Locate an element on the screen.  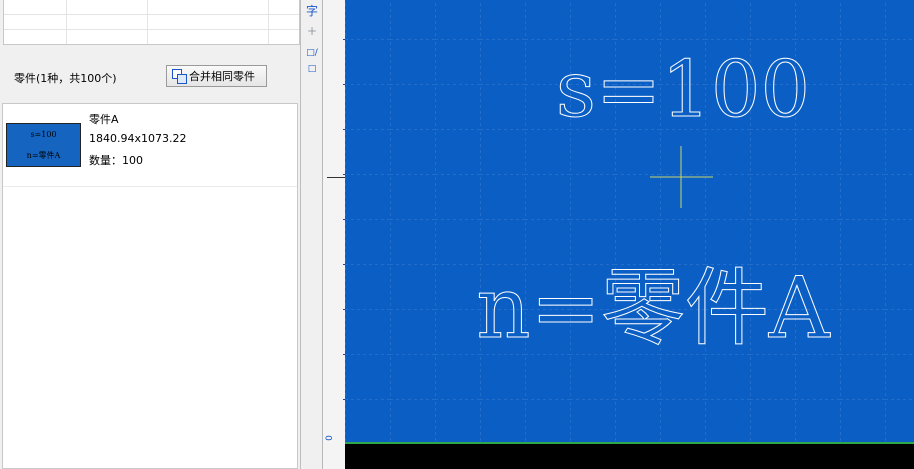
tool-strip: 字 + □/□ is located at coordinates (311, 234).